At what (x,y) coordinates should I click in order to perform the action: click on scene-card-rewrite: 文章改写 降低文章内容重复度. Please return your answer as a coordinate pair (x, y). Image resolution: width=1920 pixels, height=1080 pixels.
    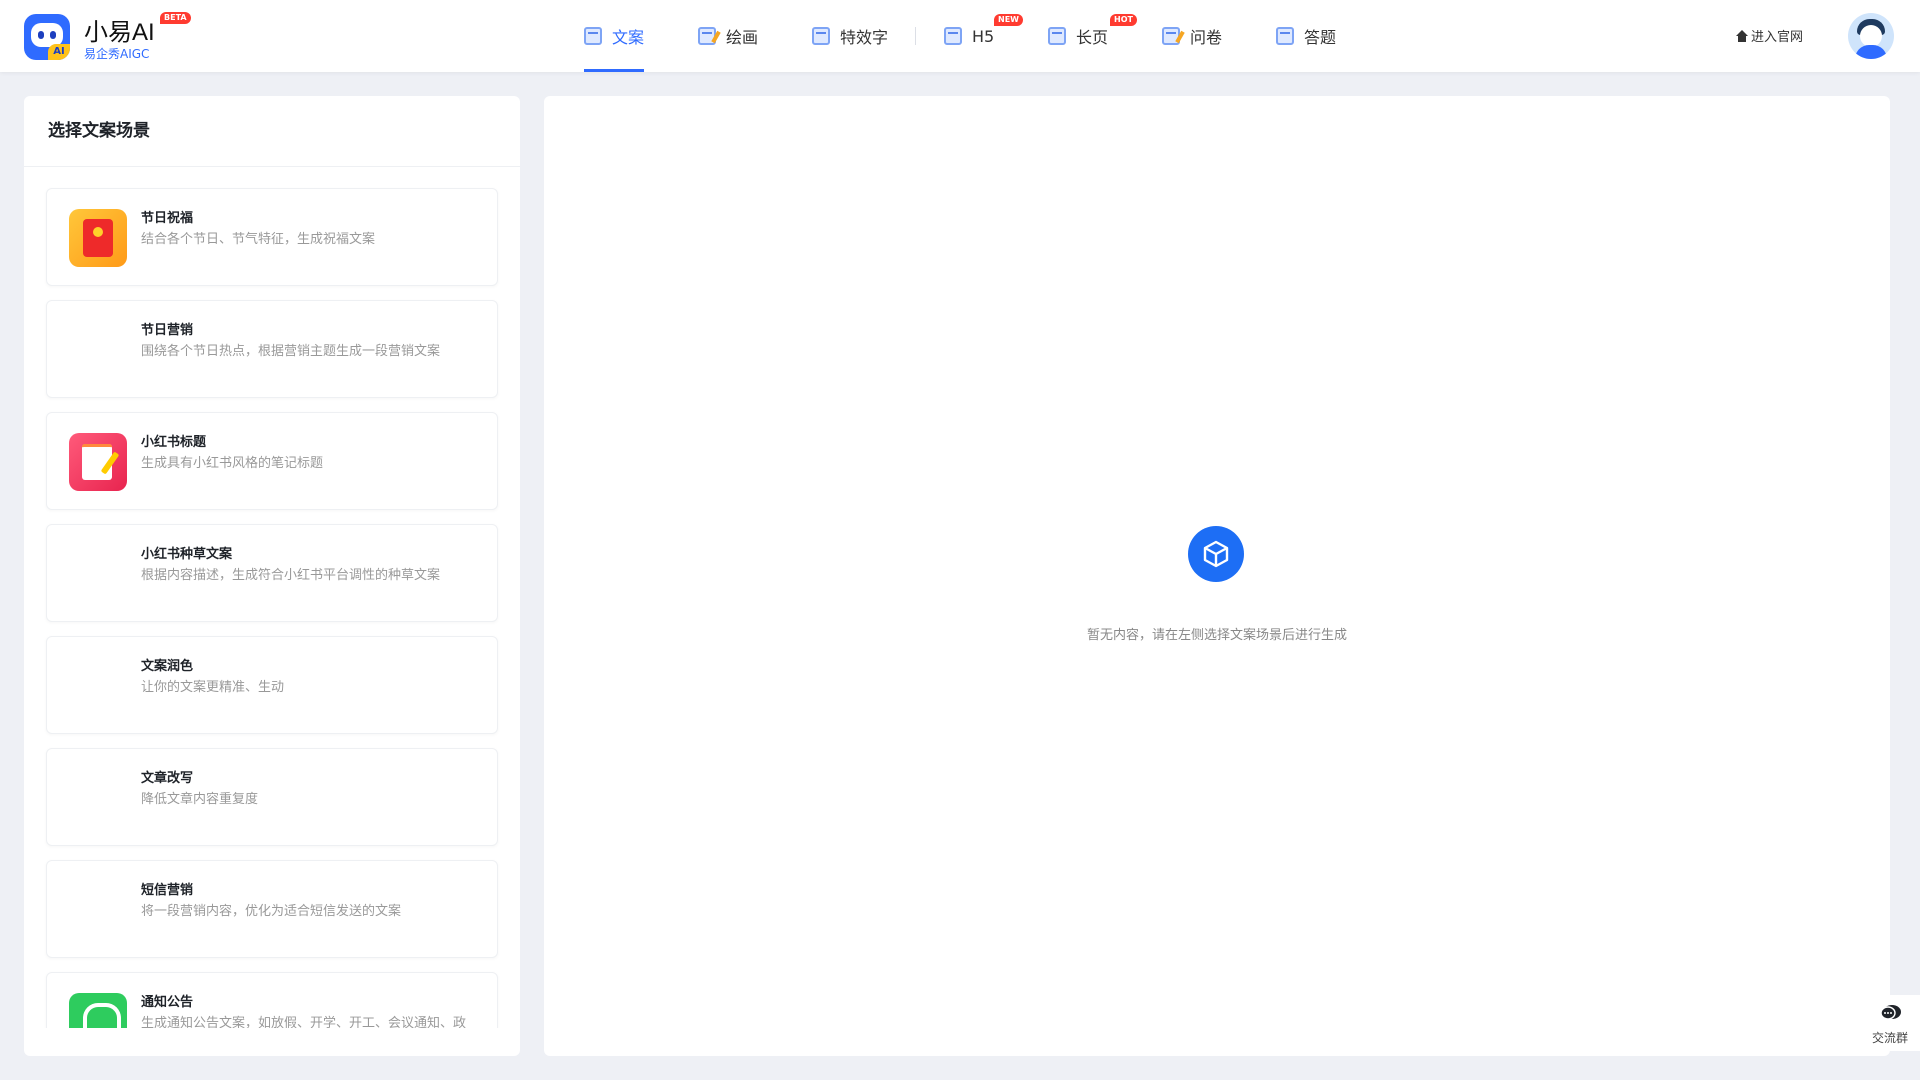
    Looking at the image, I should click on (272, 797).